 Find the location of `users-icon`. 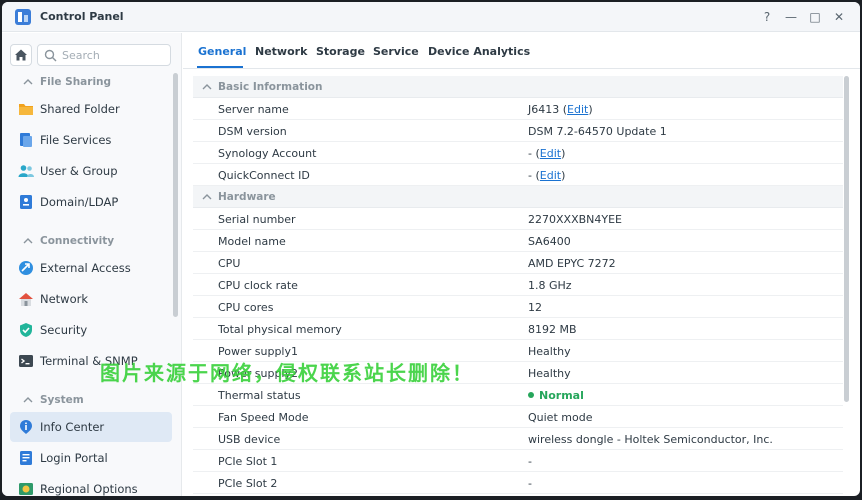

users-icon is located at coordinates (26, 171).